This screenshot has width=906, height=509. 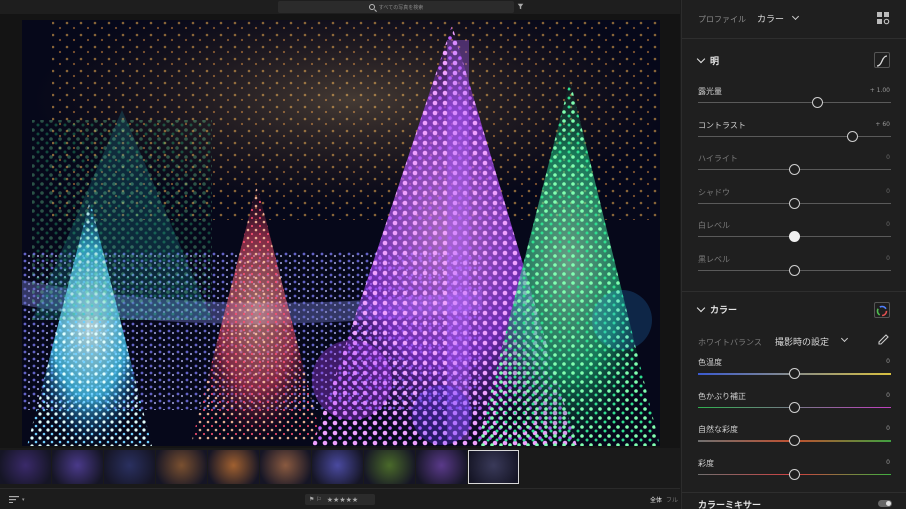 I want to click on slider-label: 白レベル, so click(x=714, y=225).